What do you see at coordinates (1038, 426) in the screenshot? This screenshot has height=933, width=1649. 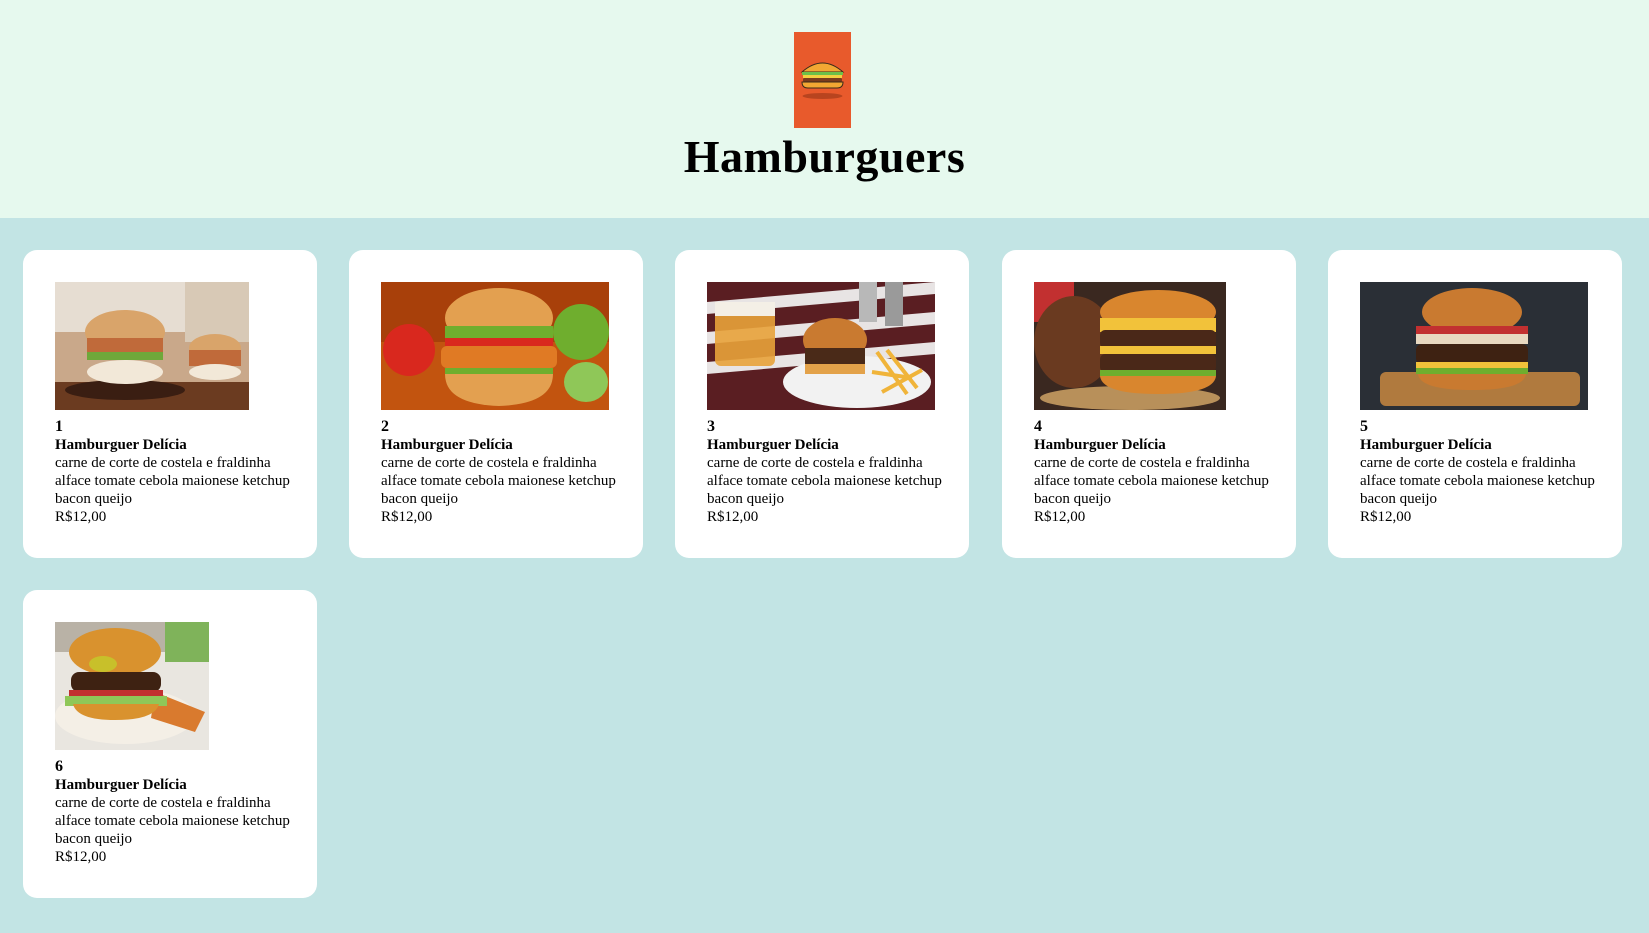 I see `product-number: 4` at bounding box center [1038, 426].